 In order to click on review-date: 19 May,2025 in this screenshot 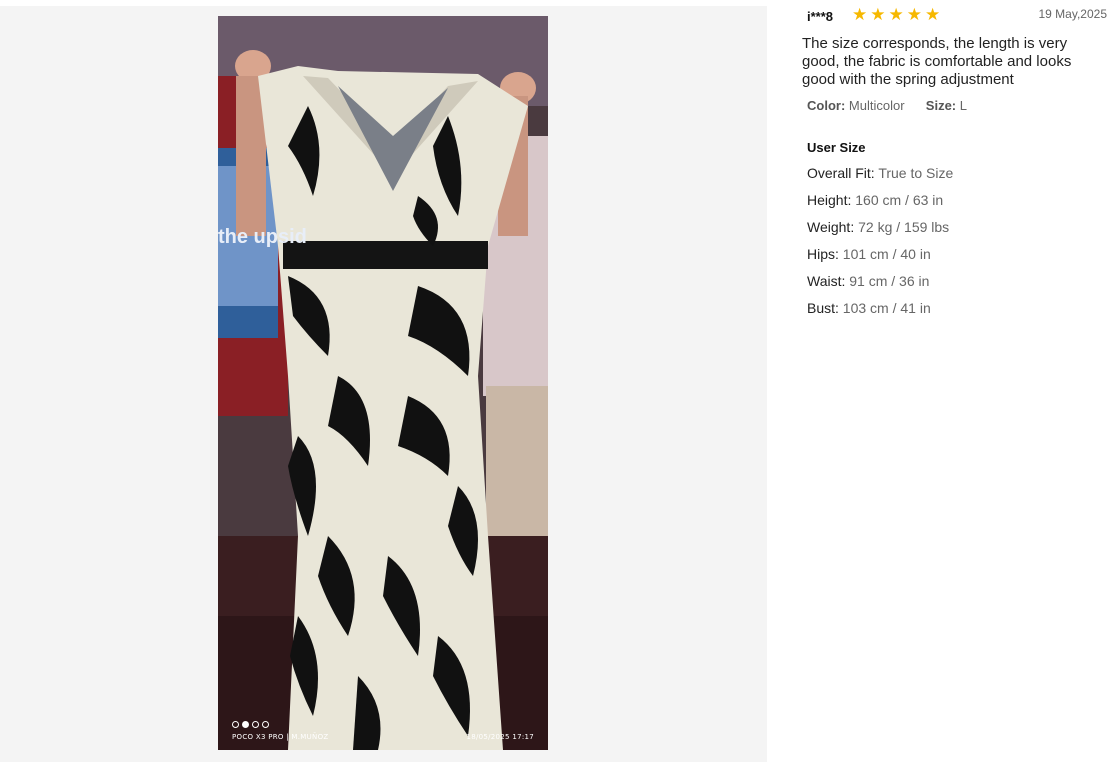, I will do `click(1073, 14)`.